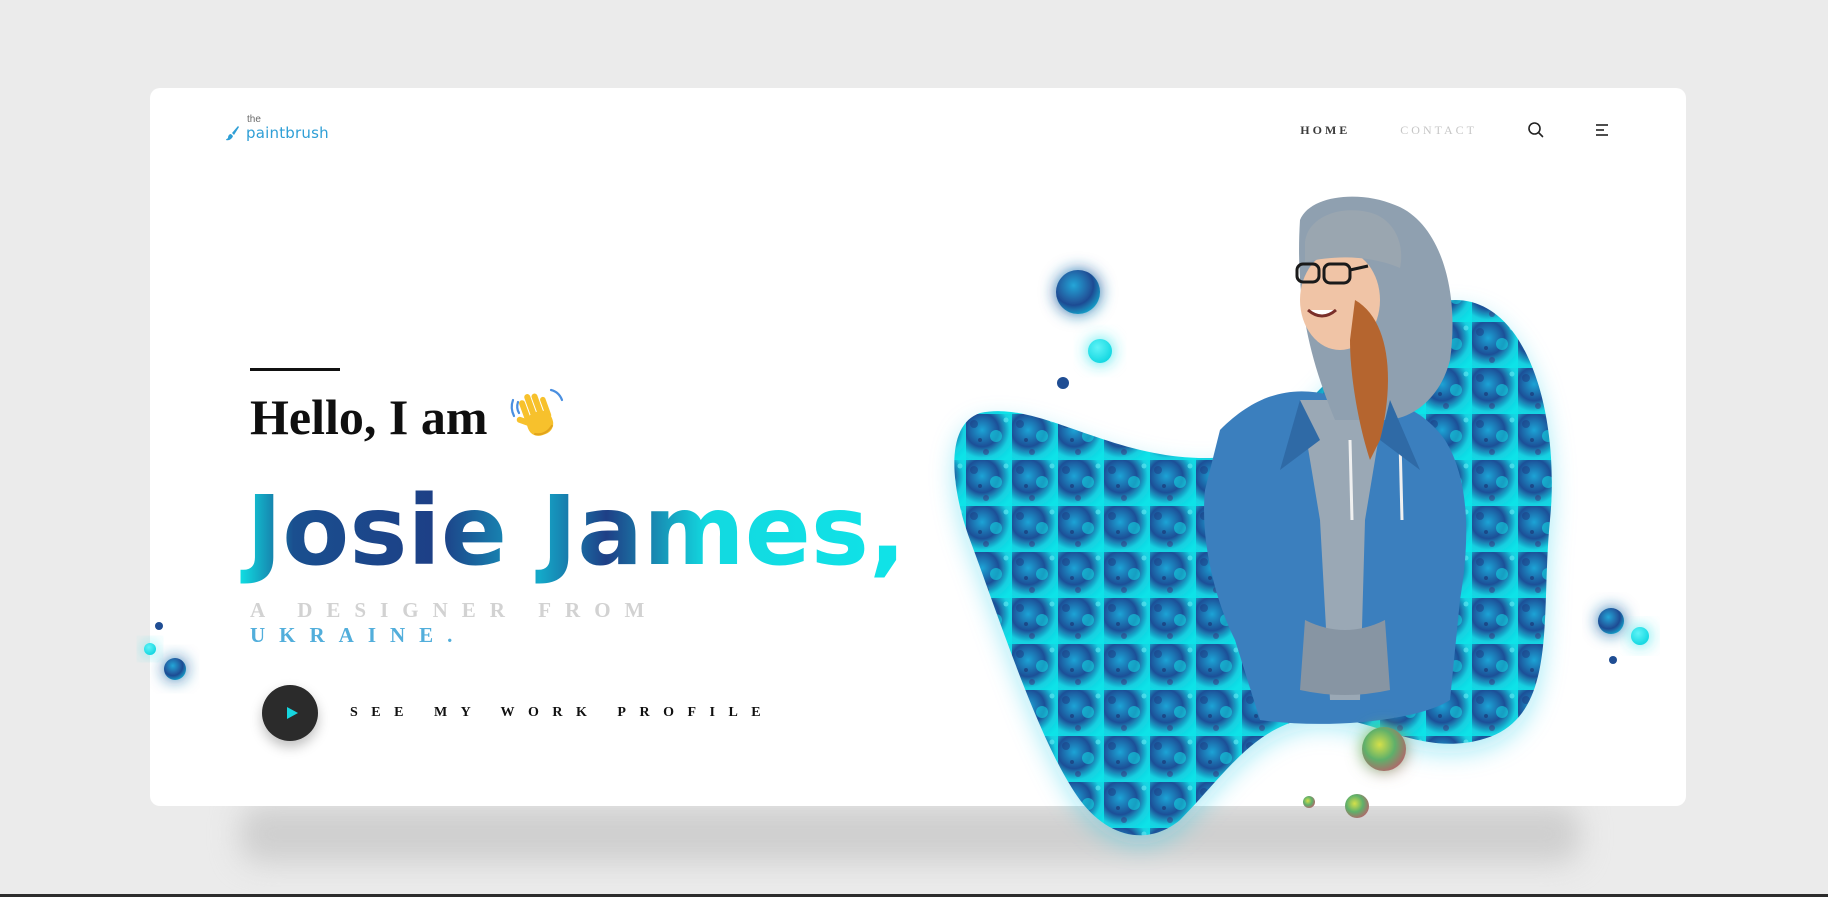  I want to click on greeting-heading: Hello, I am, so click(407, 417).